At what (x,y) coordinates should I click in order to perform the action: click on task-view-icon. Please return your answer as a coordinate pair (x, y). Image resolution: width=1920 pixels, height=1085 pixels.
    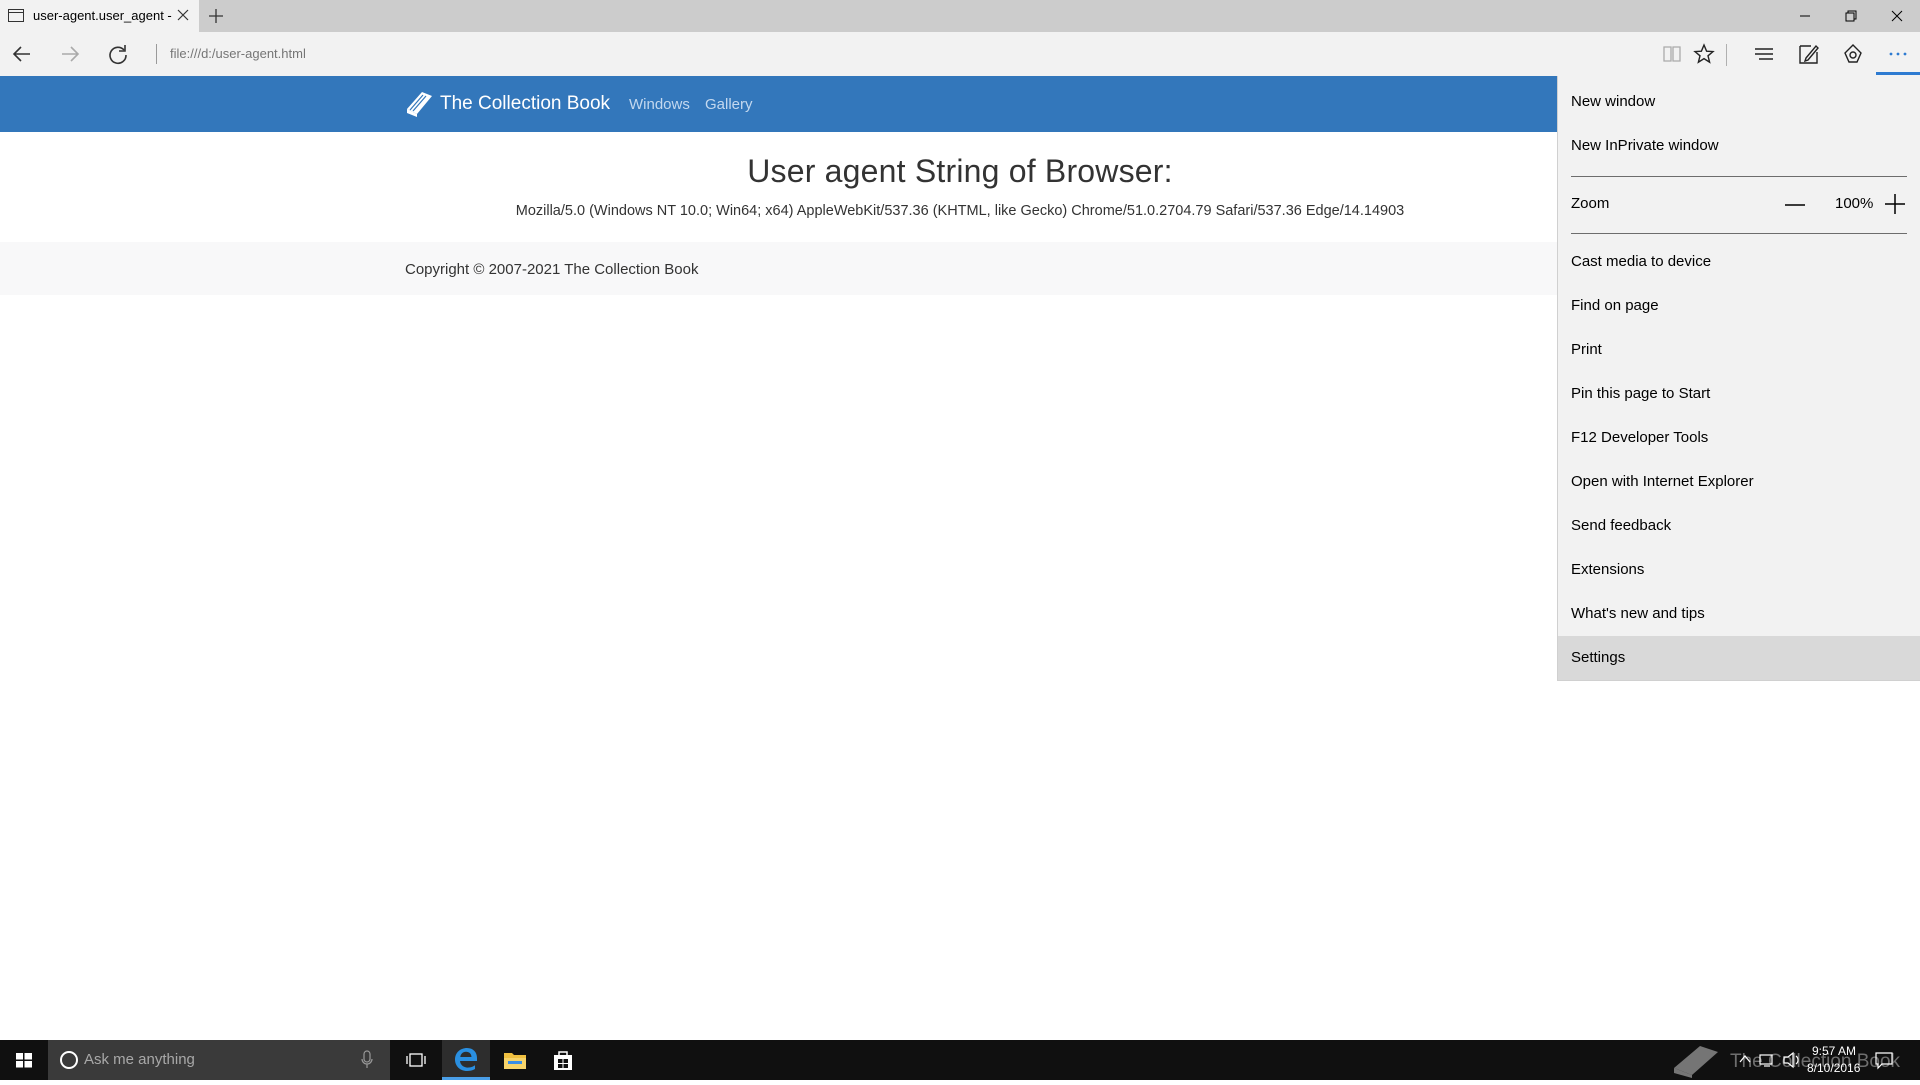
    Looking at the image, I should click on (416, 1060).